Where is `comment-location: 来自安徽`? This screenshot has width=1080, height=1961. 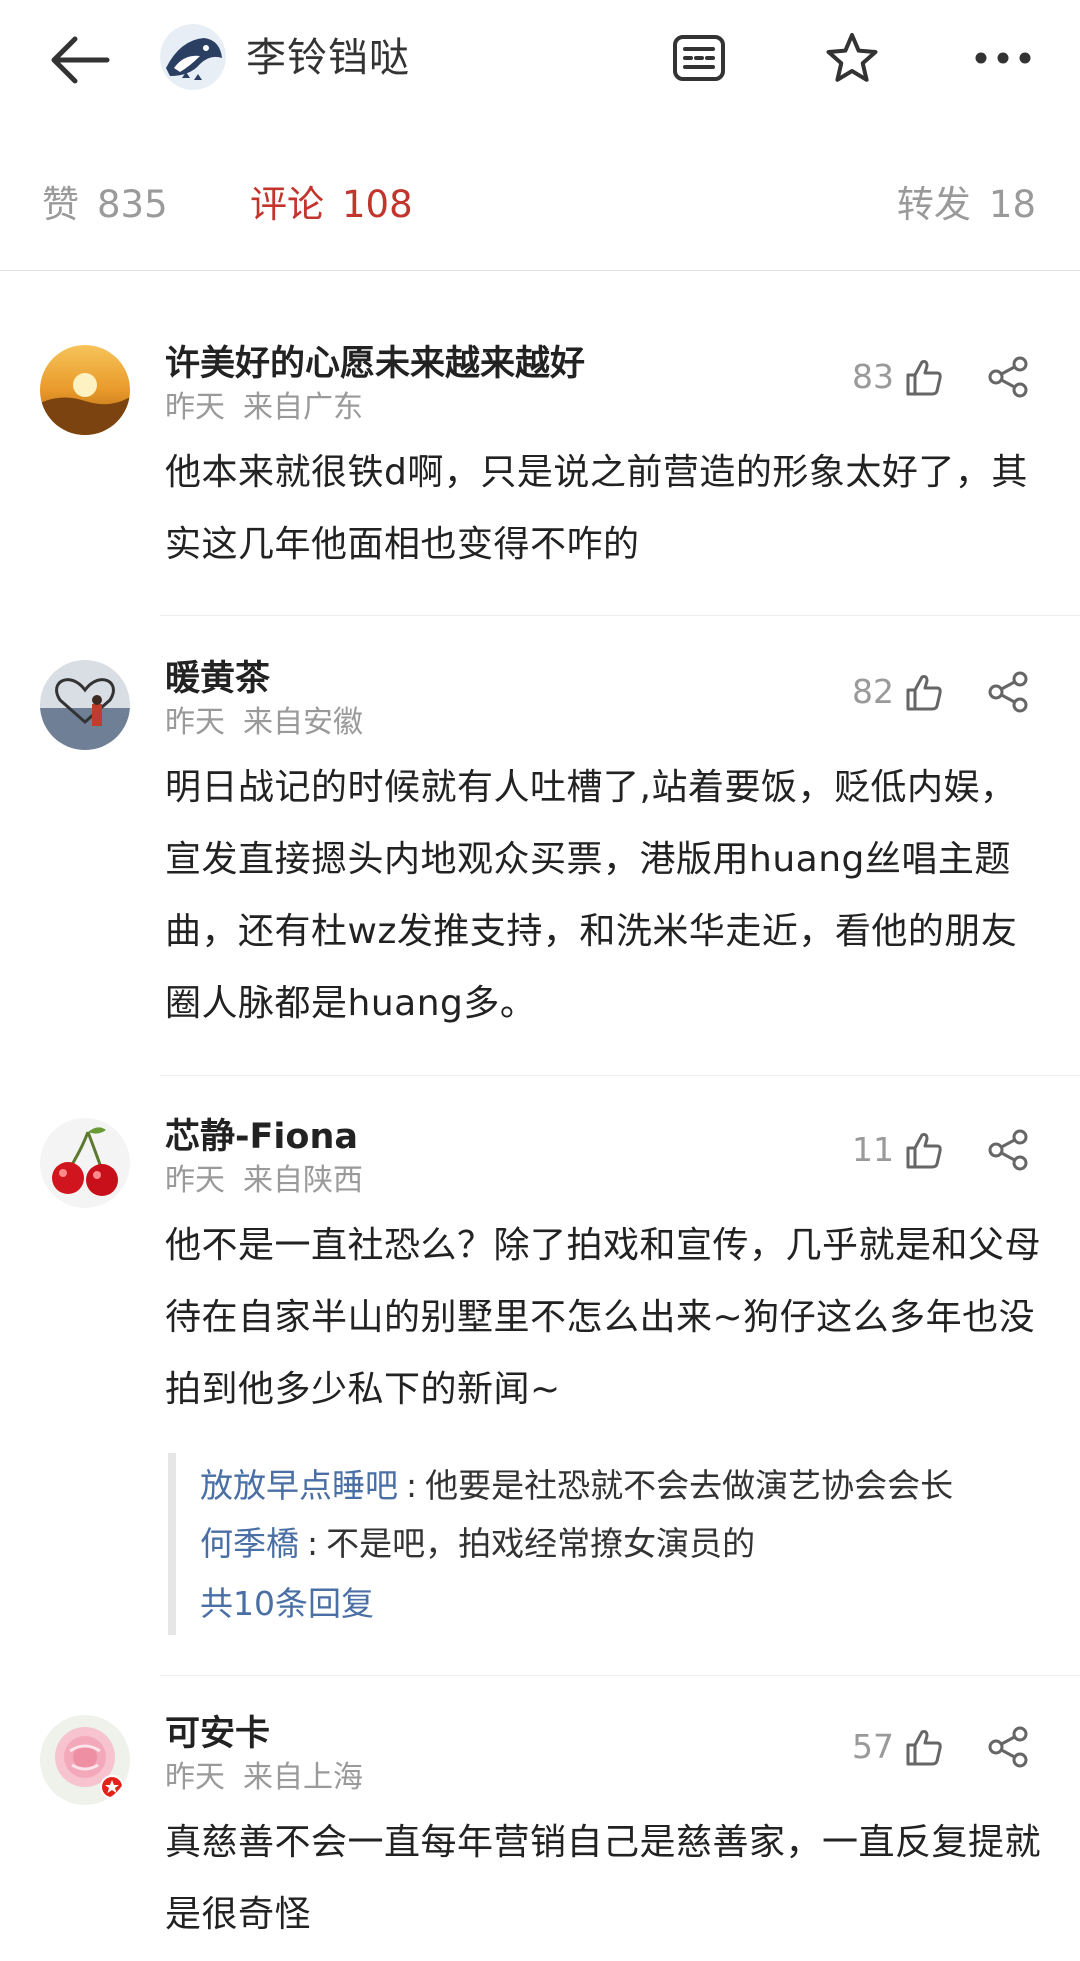 comment-location: 来自安徽 is located at coordinates (303, 722).